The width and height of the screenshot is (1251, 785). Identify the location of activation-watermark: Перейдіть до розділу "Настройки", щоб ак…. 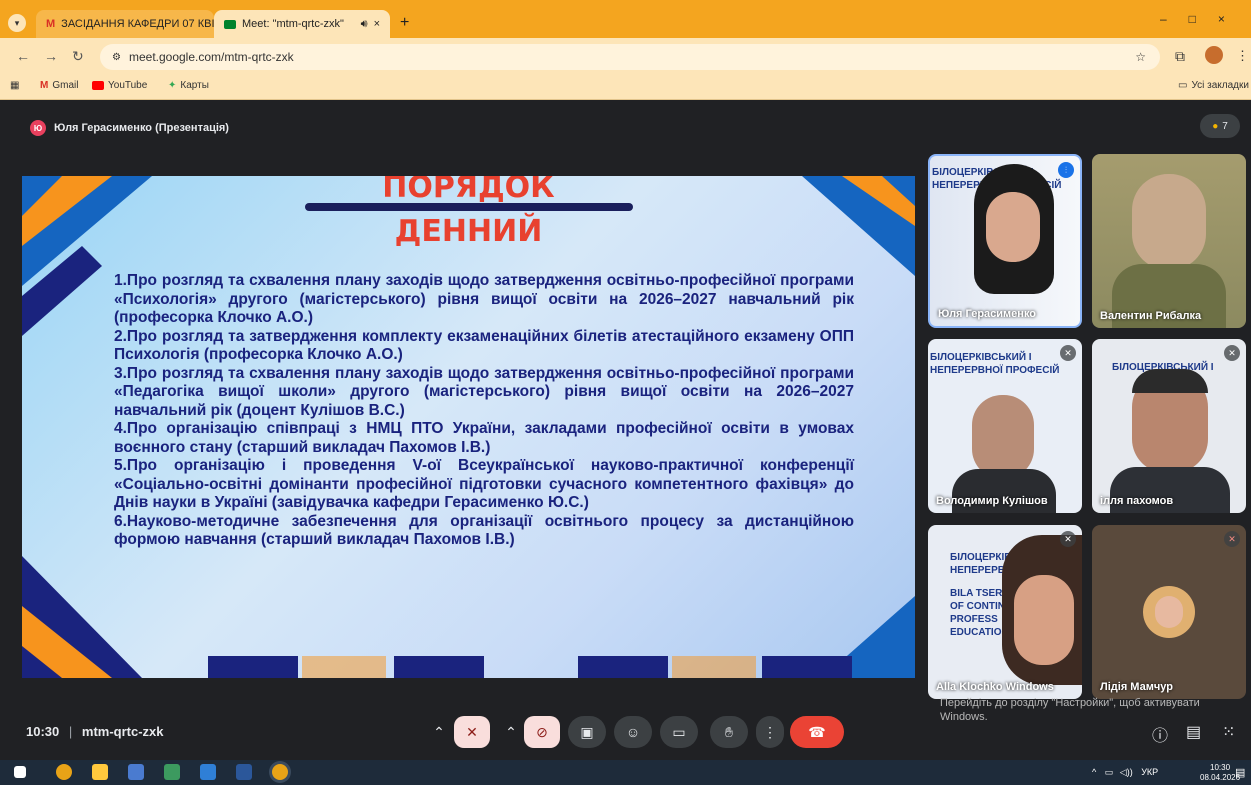
(1070, 710).